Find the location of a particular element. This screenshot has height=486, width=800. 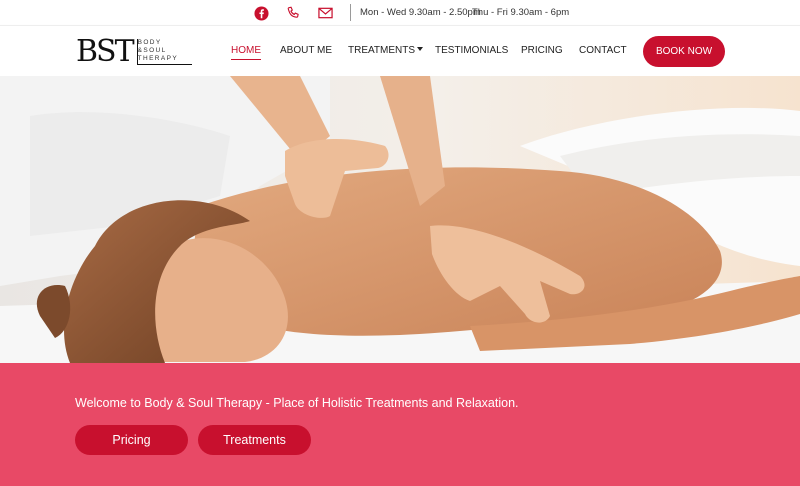

logo-text: BODY &SOUL THERAPY is located at coordinates (164, 52).